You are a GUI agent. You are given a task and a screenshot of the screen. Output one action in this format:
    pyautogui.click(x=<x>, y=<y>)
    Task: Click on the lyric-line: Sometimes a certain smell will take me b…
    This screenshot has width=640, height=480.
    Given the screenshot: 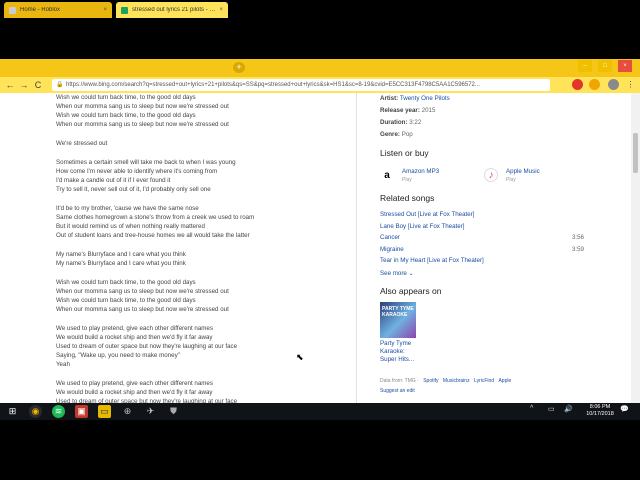 What is the action you would take?
    pyautogui.click(x=146, y=162)
    